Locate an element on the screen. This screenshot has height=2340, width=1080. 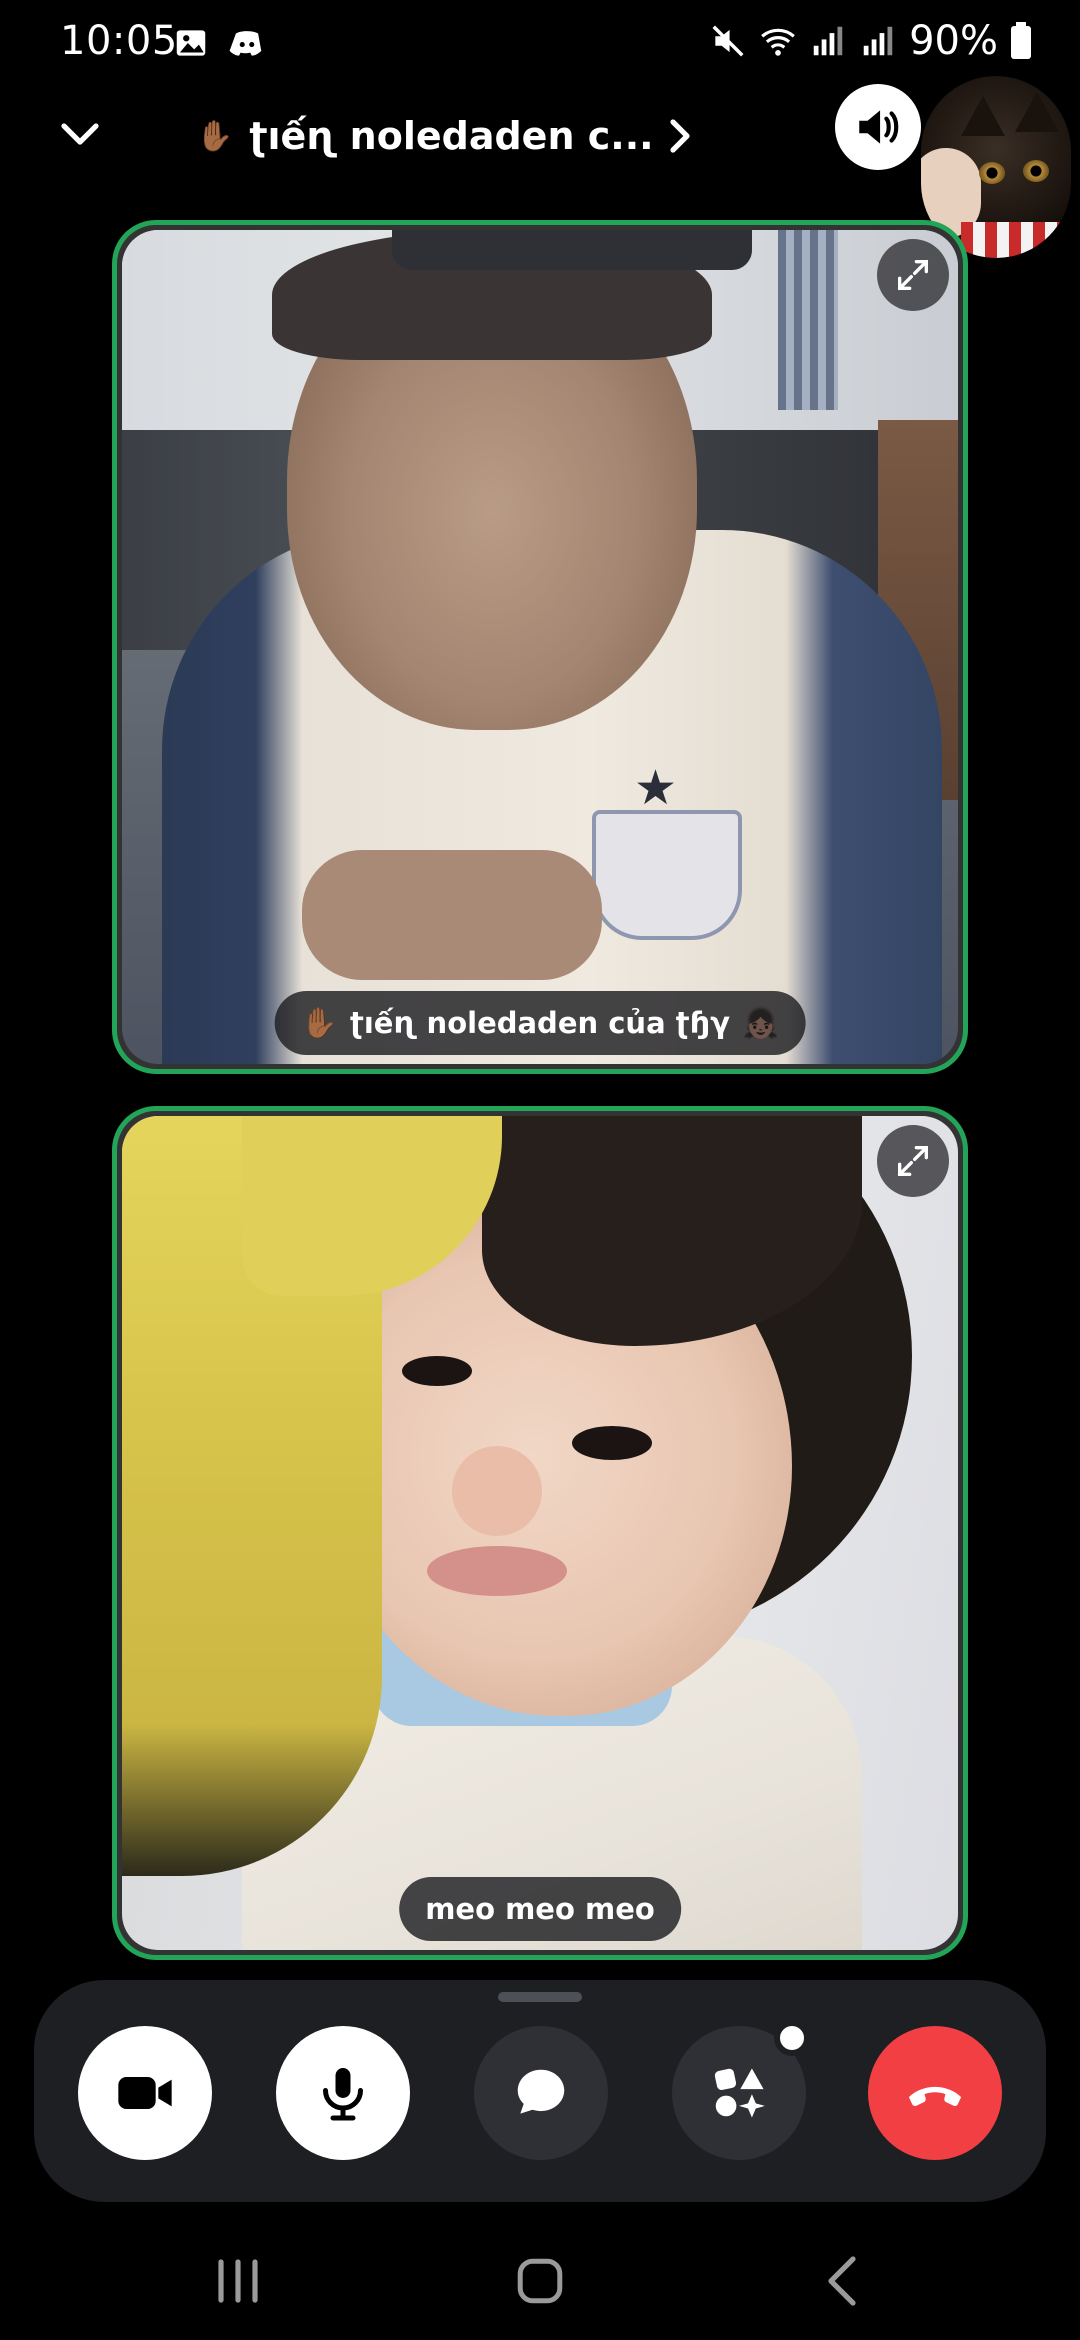
participant-emoji: ✋🏾 is located at coordinates (319, 1023).